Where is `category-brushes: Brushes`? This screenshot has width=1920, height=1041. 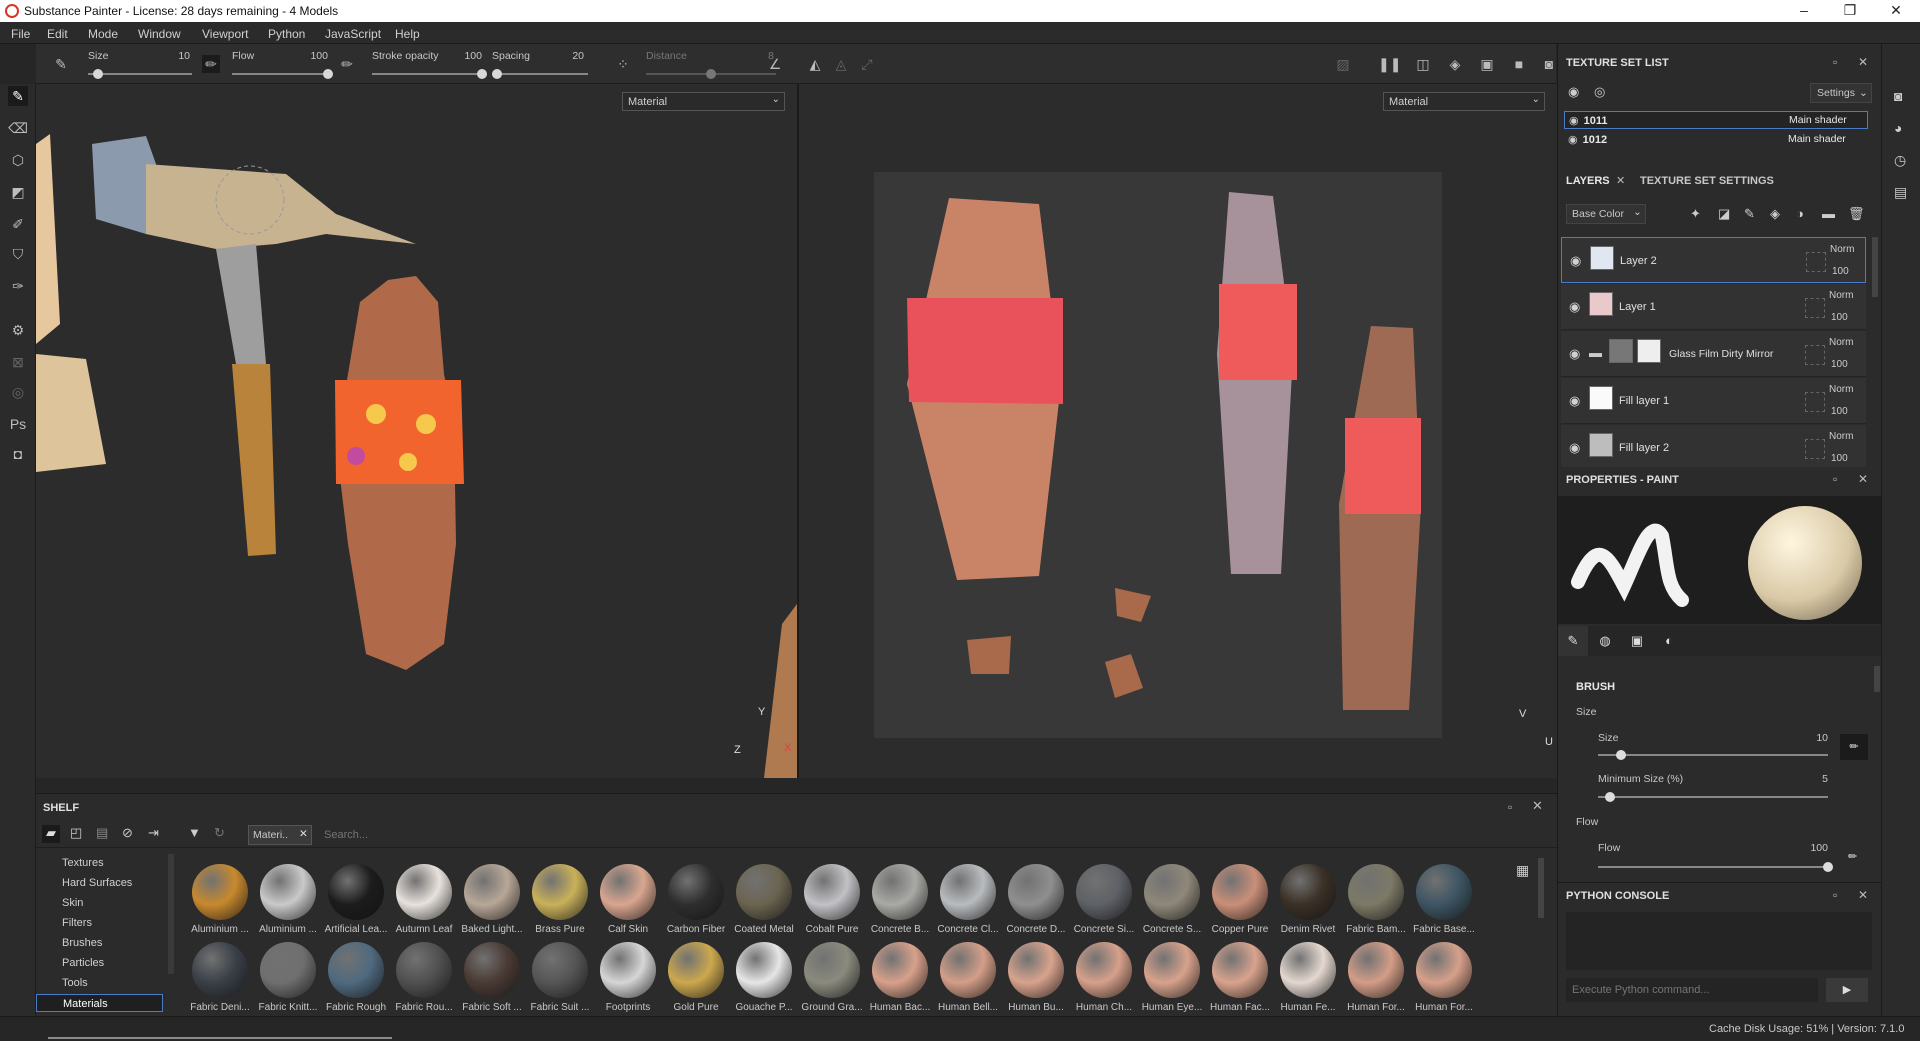 category-brushes: Brushes is located at coordinates (99, 943).